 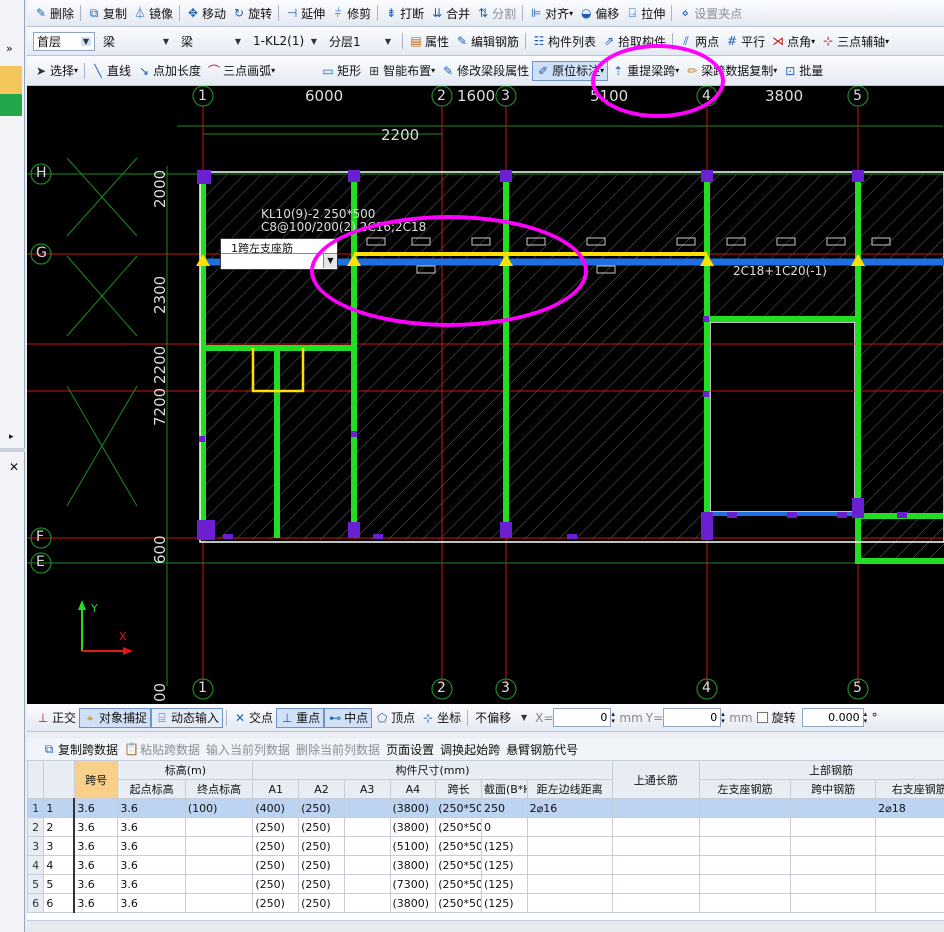 What do you see at coordinates (485, 71) in the screenshot?
I see `modify-beam-segment-button: ✎ 修改梁段属性` at bounding box center [485, 71].